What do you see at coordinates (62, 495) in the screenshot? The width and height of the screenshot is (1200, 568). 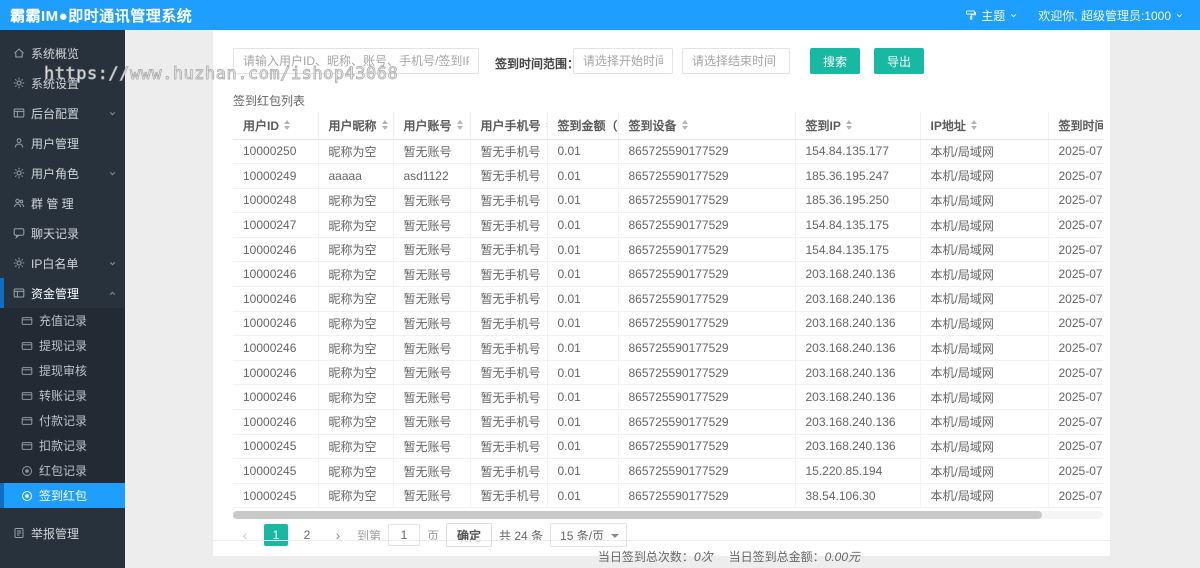 I see `sidebar-subitem-签到红包: 签到红包` at bounding box center [62, 495].